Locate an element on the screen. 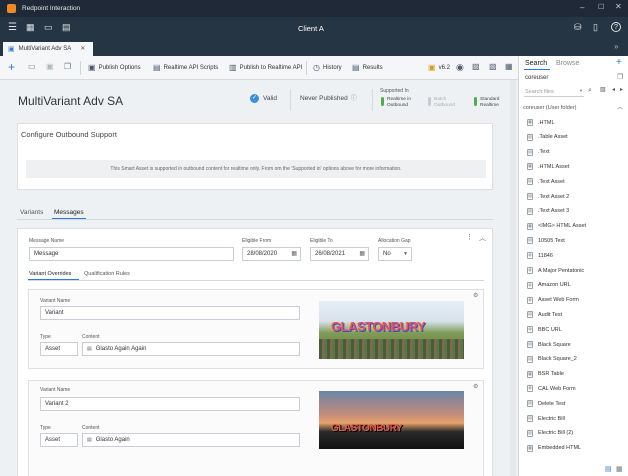 The image size is (628, 476). info-icon: ⓘ is located at coordinates (354, 99).